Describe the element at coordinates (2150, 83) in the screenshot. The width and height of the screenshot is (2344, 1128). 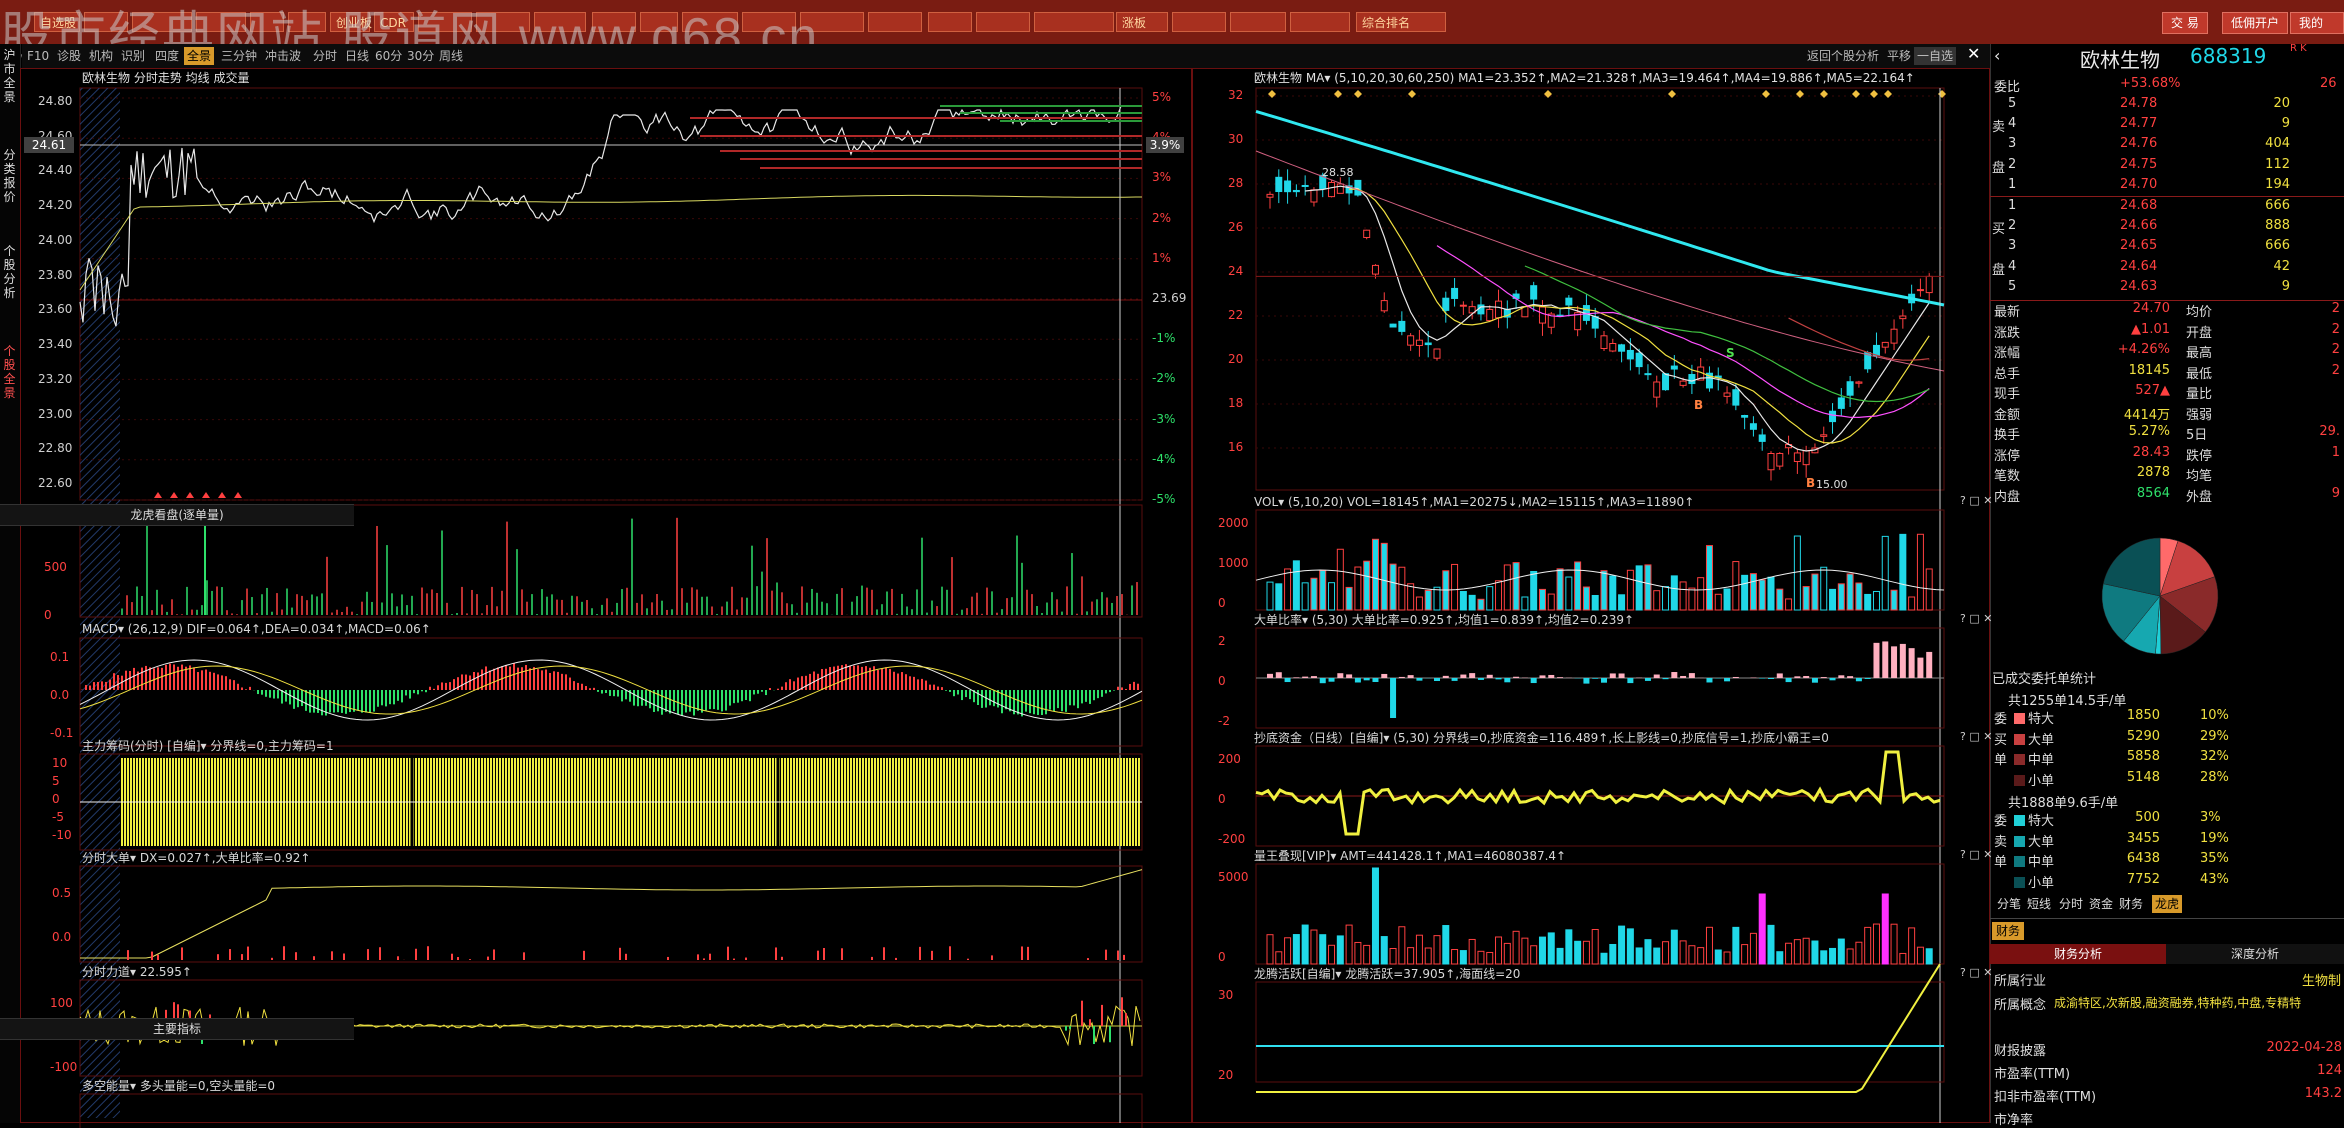
I see `weibi-value: +53.68%` at that location.